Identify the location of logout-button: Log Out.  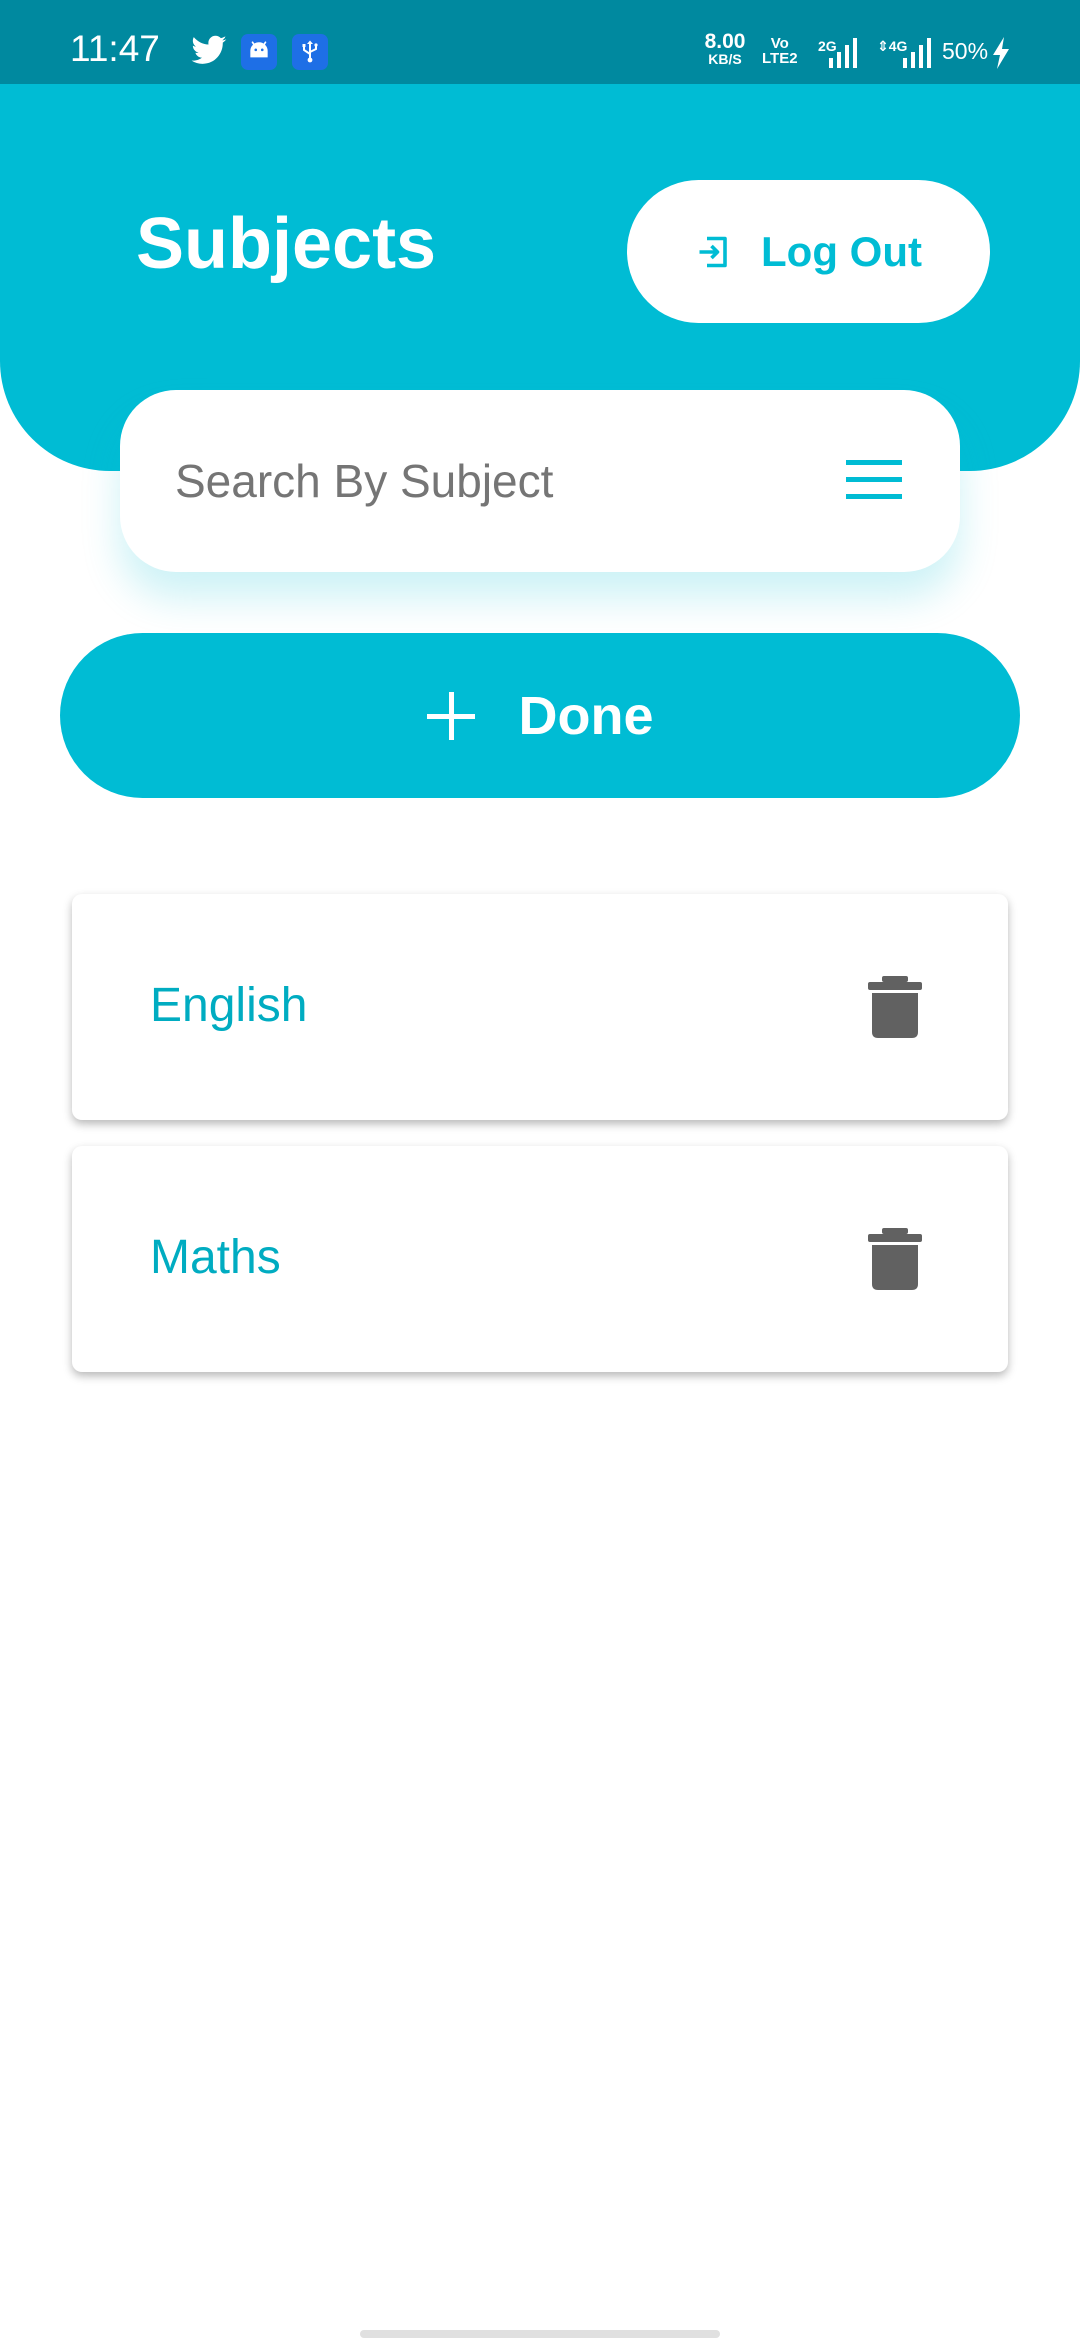
(808, 251).